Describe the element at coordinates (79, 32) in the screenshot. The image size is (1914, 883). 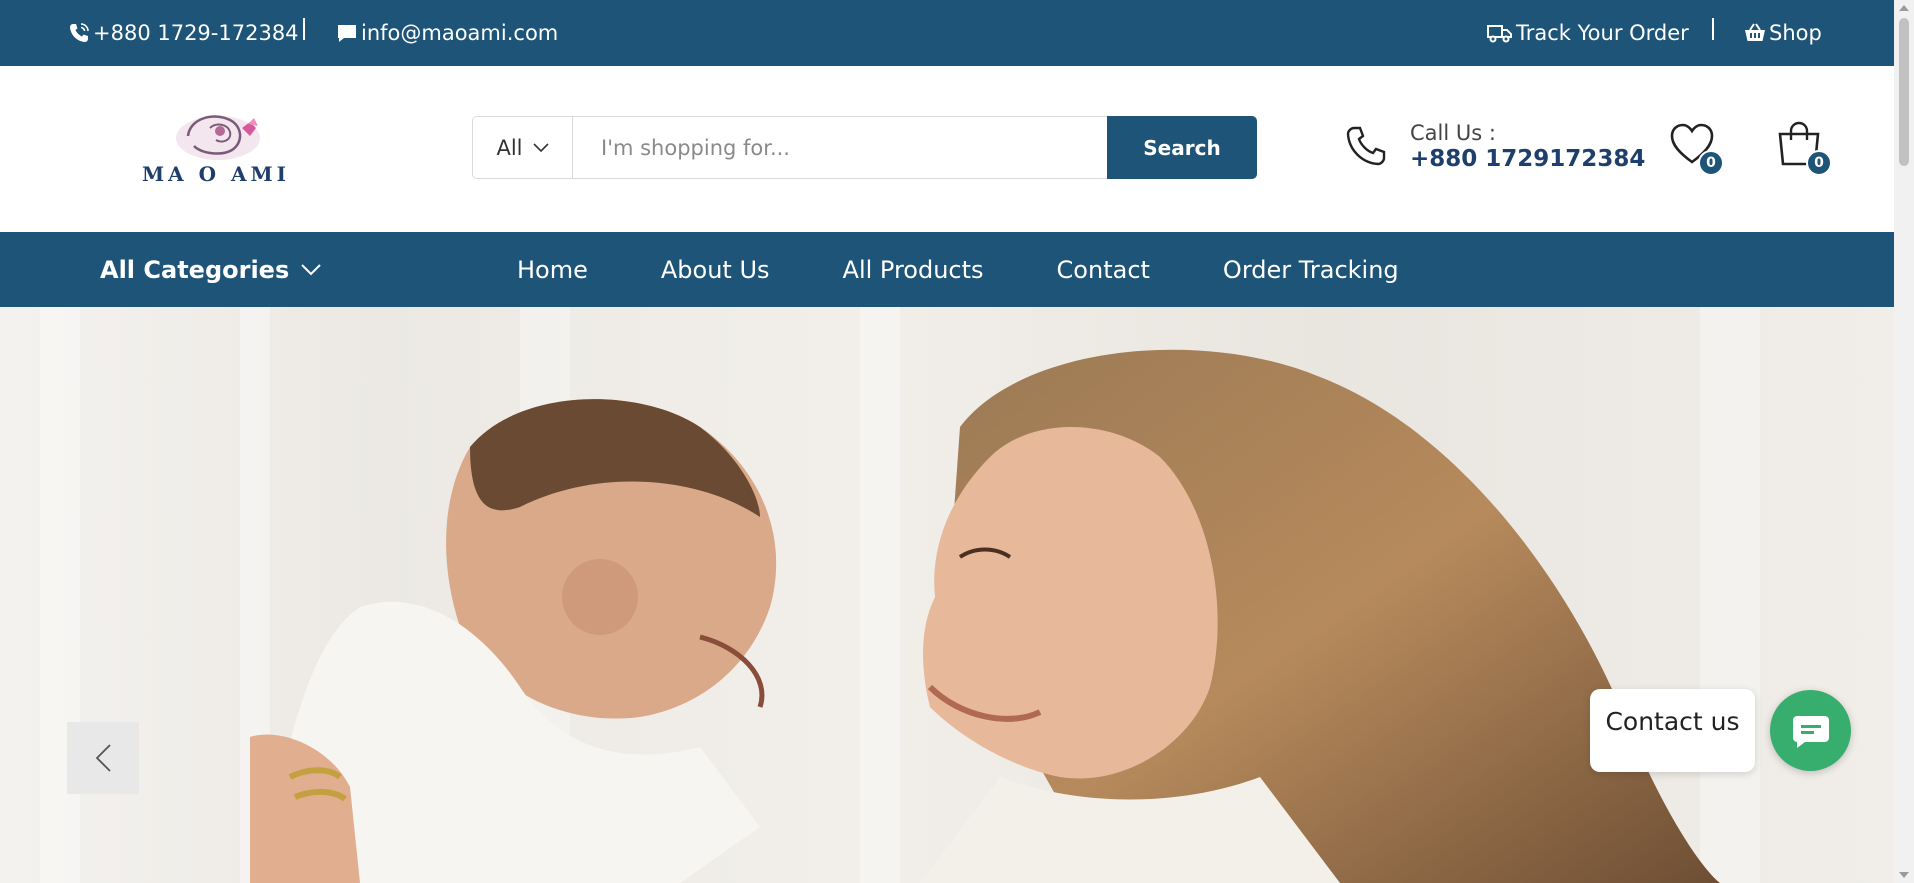
I see `phone-call-icon` at that location.